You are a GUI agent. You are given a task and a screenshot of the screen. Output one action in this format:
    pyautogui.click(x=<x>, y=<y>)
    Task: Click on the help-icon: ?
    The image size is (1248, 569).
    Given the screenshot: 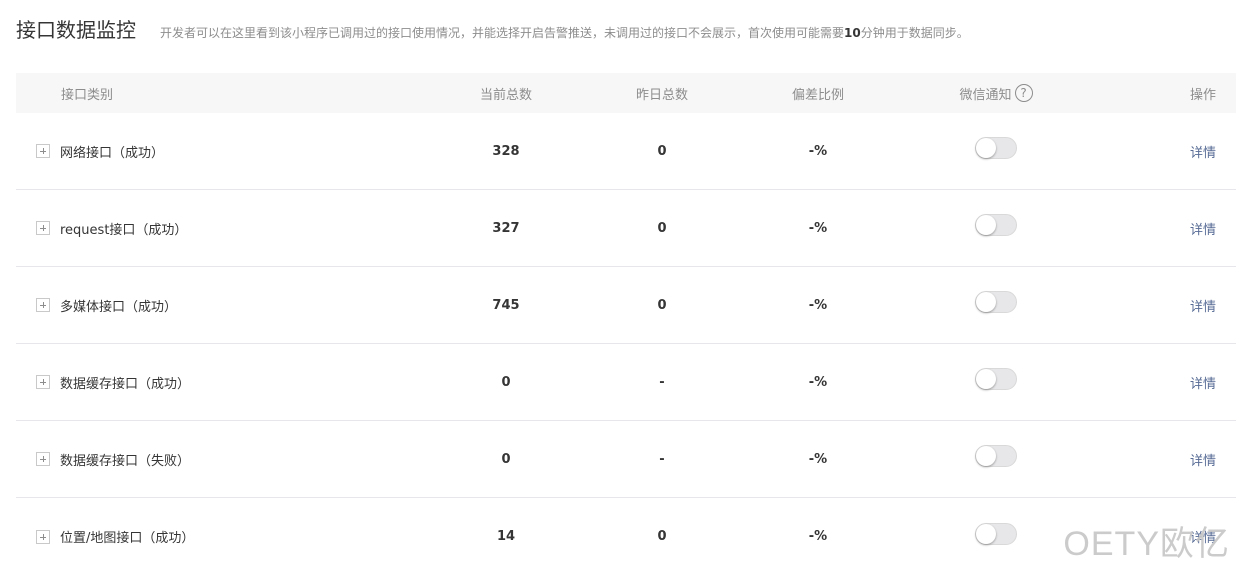 What is the action you would take?
    pyautogui.click(x=1023, y=93)
    